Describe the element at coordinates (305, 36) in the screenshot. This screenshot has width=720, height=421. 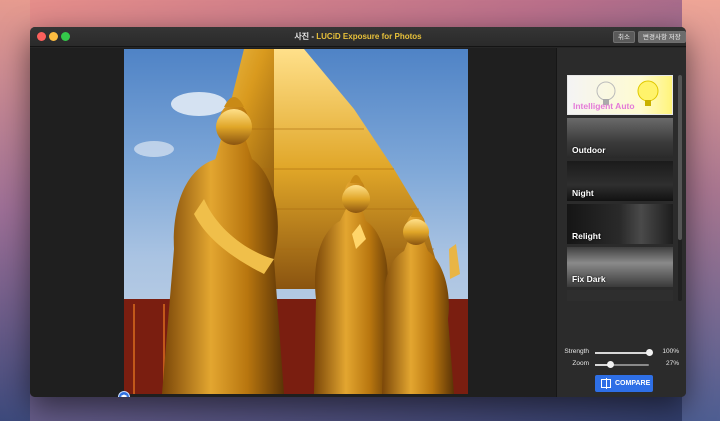
I see `window-title-prefix: 사진 -` at that location.